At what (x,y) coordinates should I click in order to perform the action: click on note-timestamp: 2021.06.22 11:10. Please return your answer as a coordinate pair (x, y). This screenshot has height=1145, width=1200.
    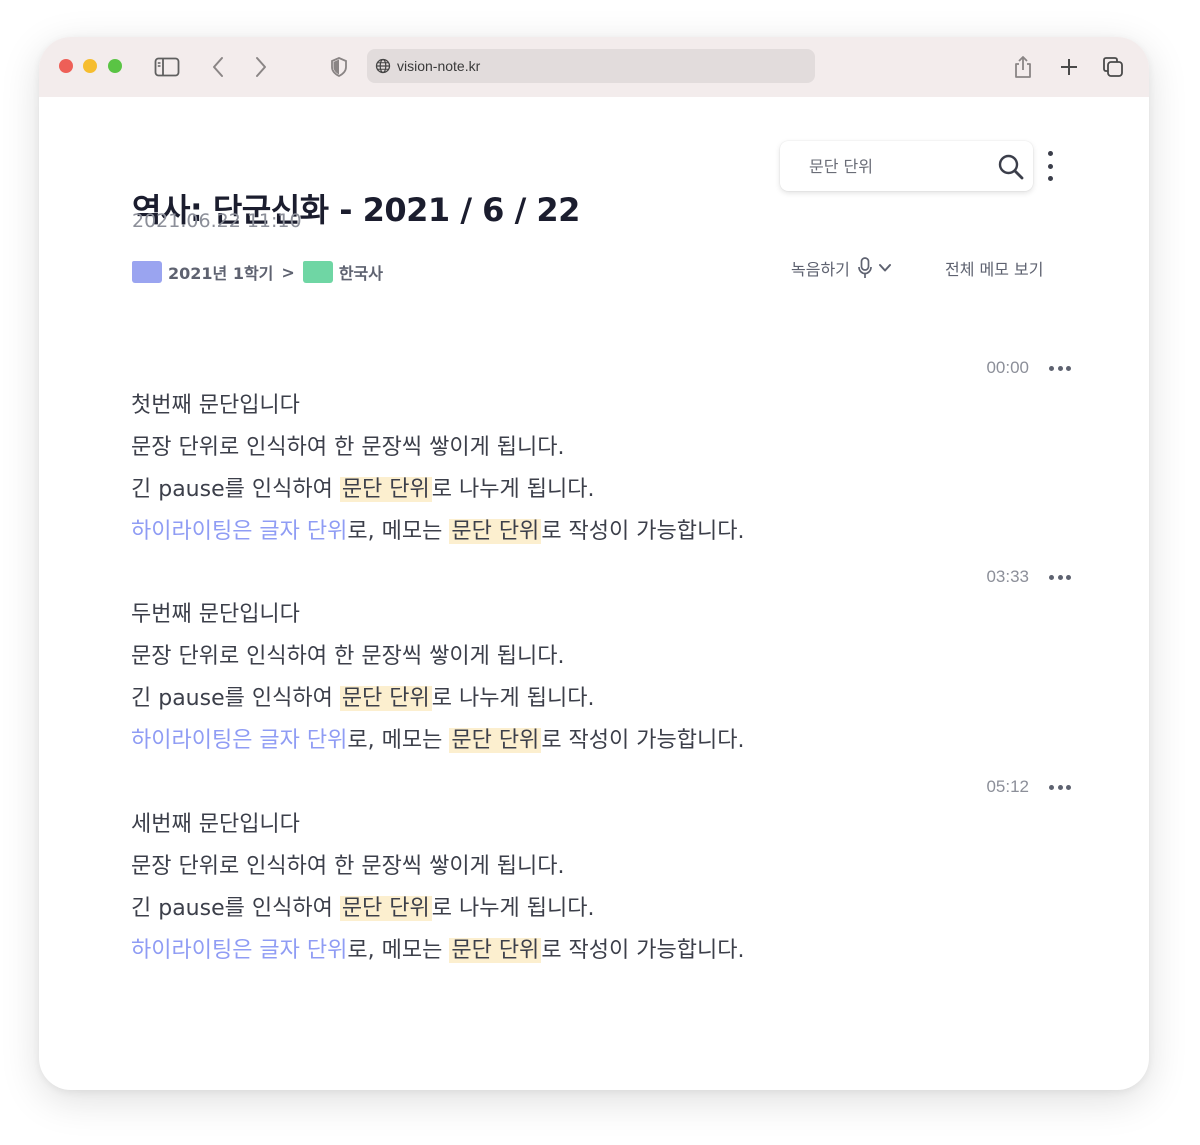
    Looking at the image, I should click on (217, 221).